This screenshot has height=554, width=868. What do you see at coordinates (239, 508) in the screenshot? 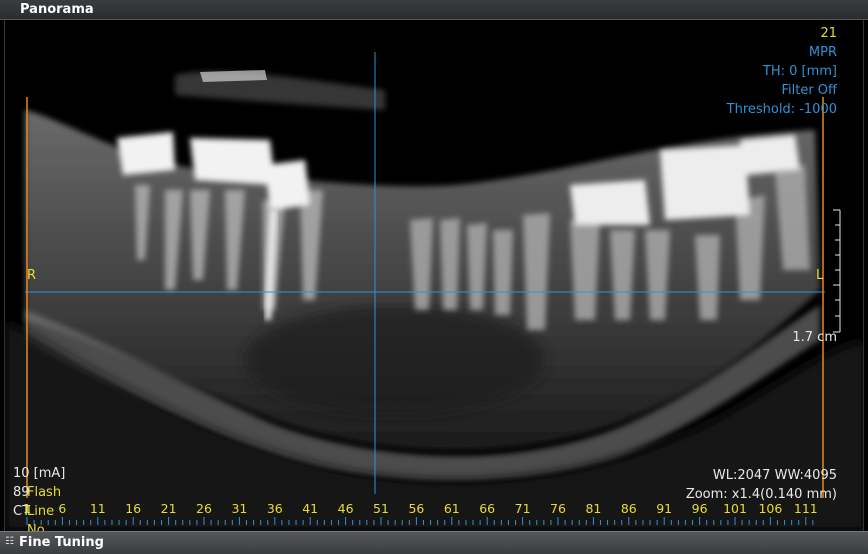
I see `ruler-number: 31` at bounding box center [239, 508].